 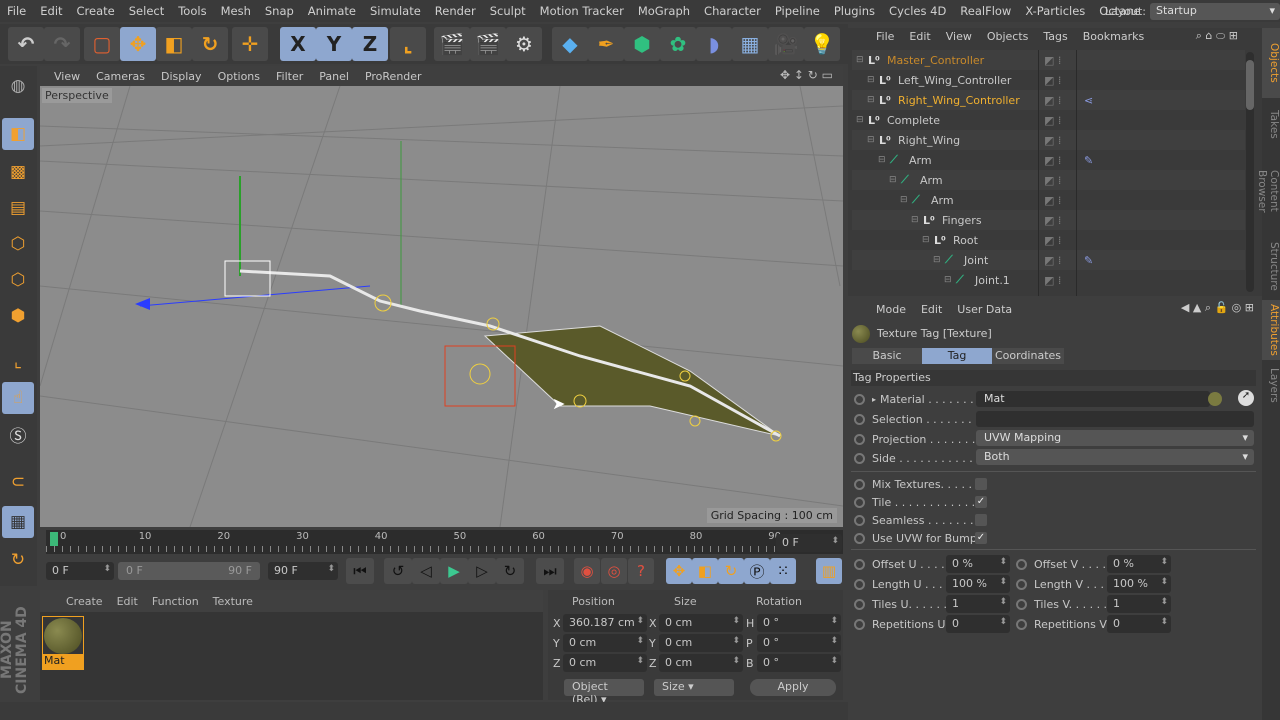 What do you see at coordinates (829, 571) in the screenshot?
I see `timeline-window-icon: ▥` at bounding box center [829, 571].